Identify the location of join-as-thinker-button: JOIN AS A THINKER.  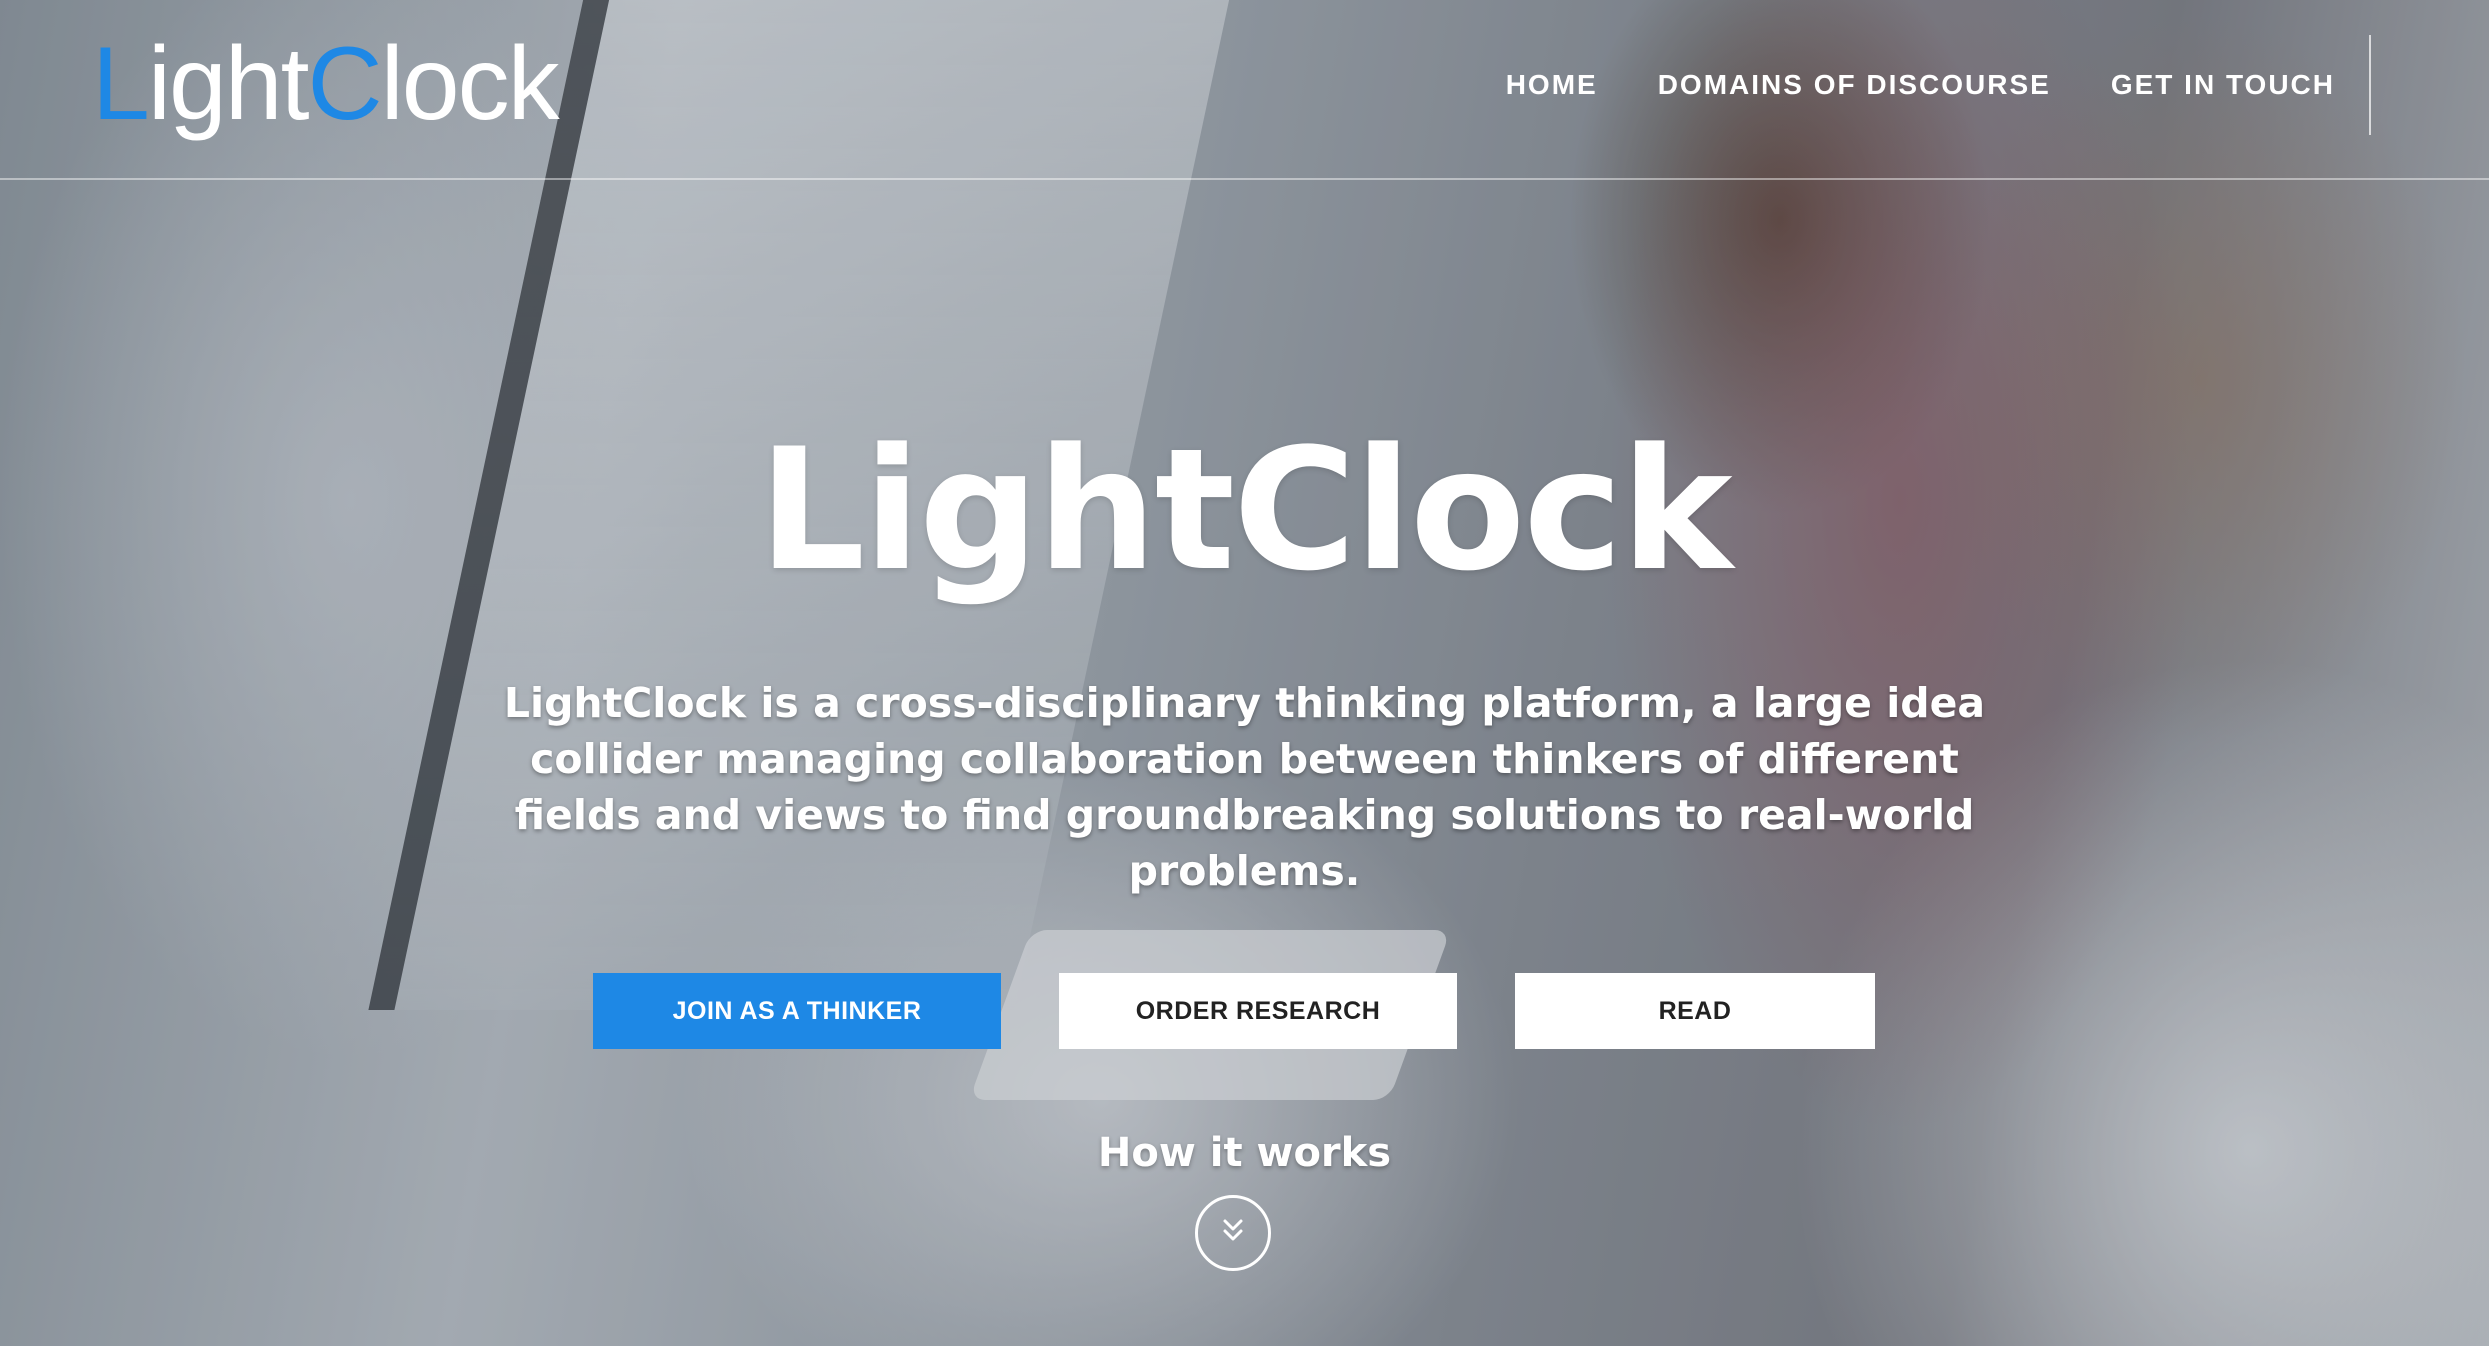
(797, 1011).